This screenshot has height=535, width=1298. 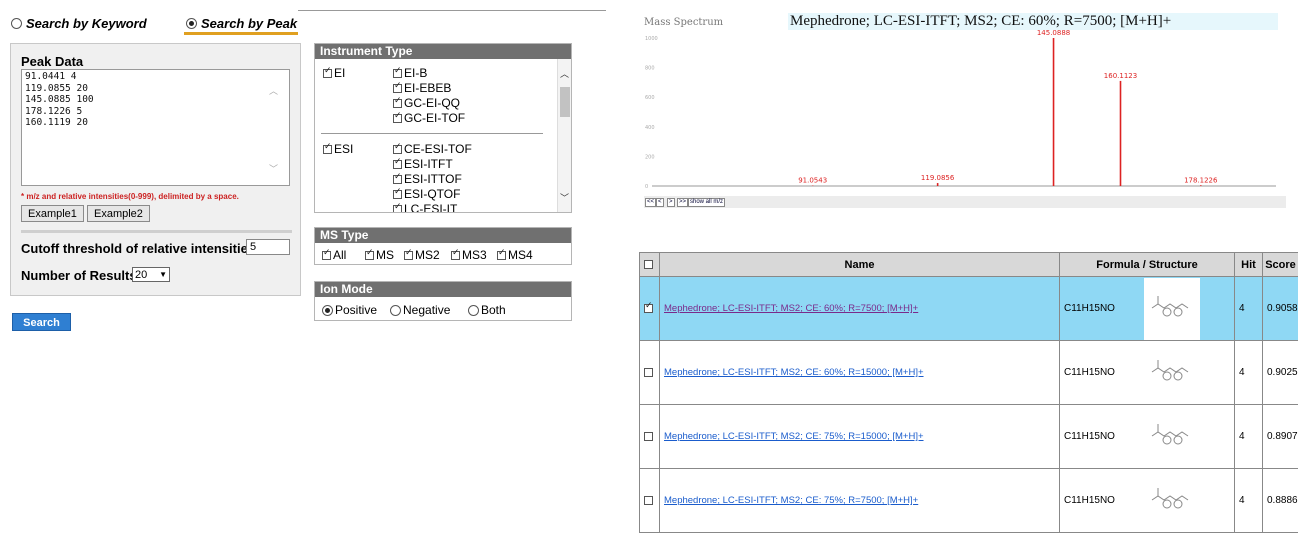 I want to click on mass-spectrum-label: Mass Spectrum, so click(x=684, y=22).